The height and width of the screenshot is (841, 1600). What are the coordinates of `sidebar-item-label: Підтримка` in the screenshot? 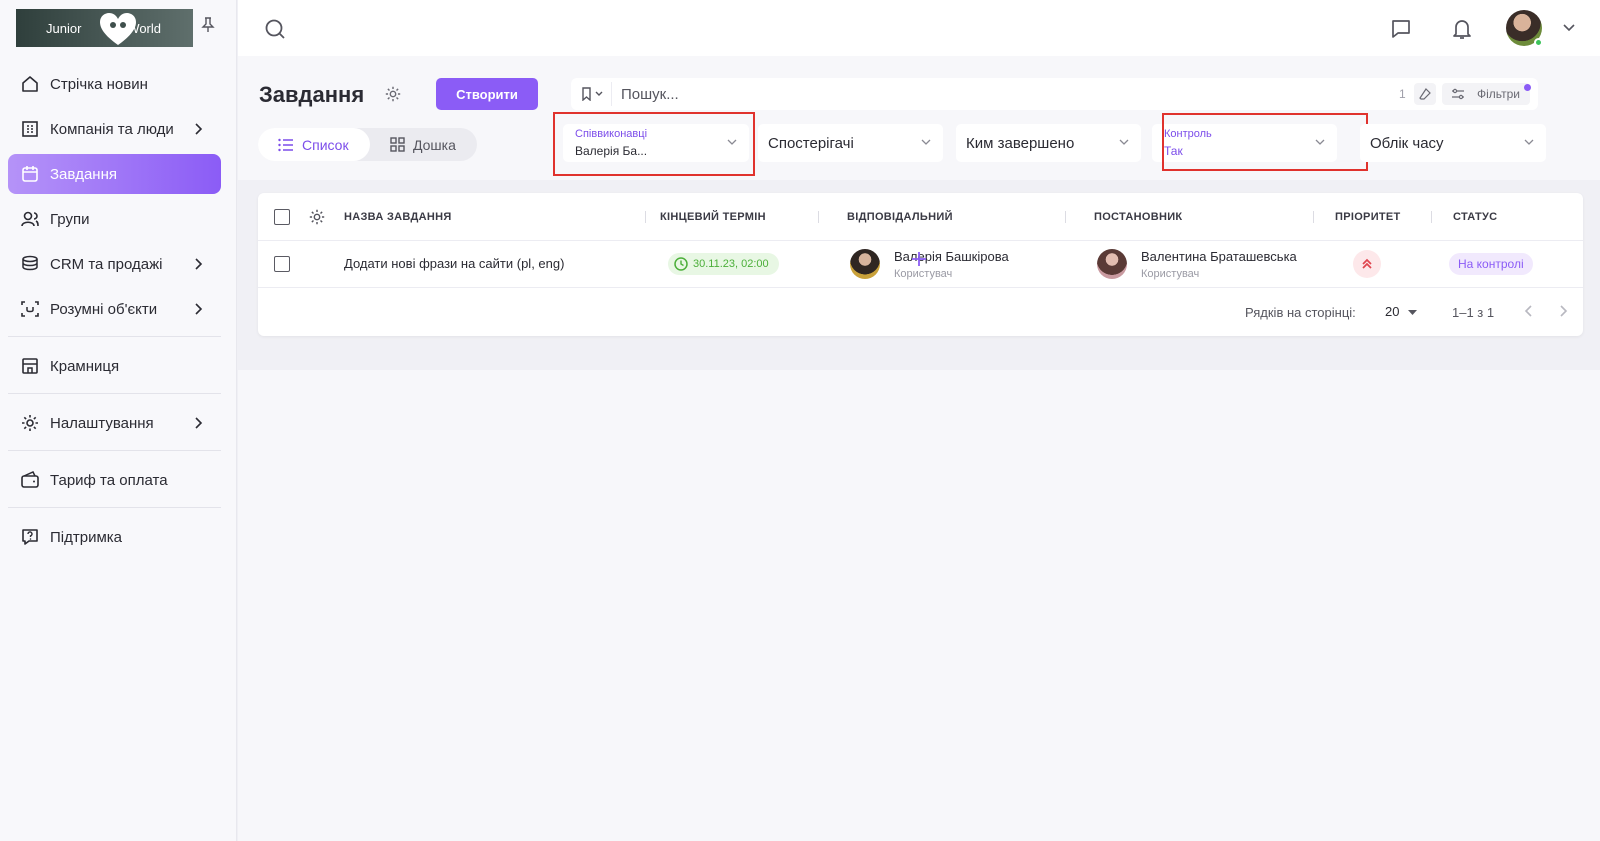 It's located at (86, 537).